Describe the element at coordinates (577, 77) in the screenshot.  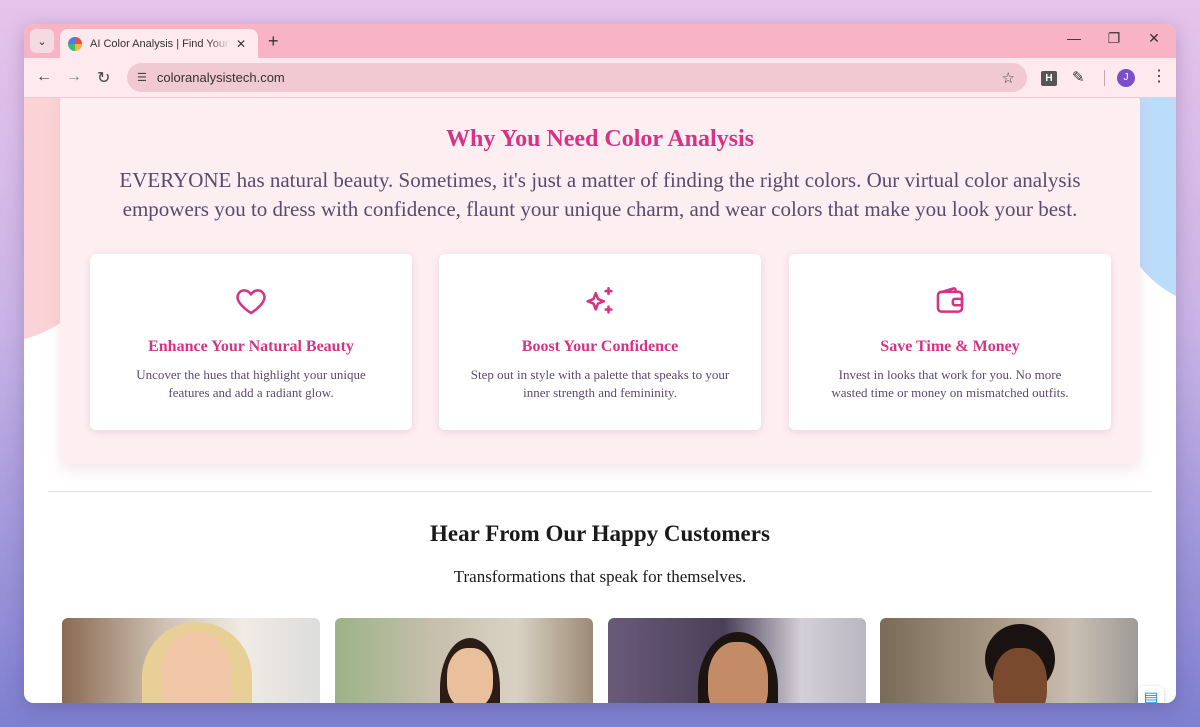
I see `address-bar: ☰ coloranalysistech.com ☆` at that location.